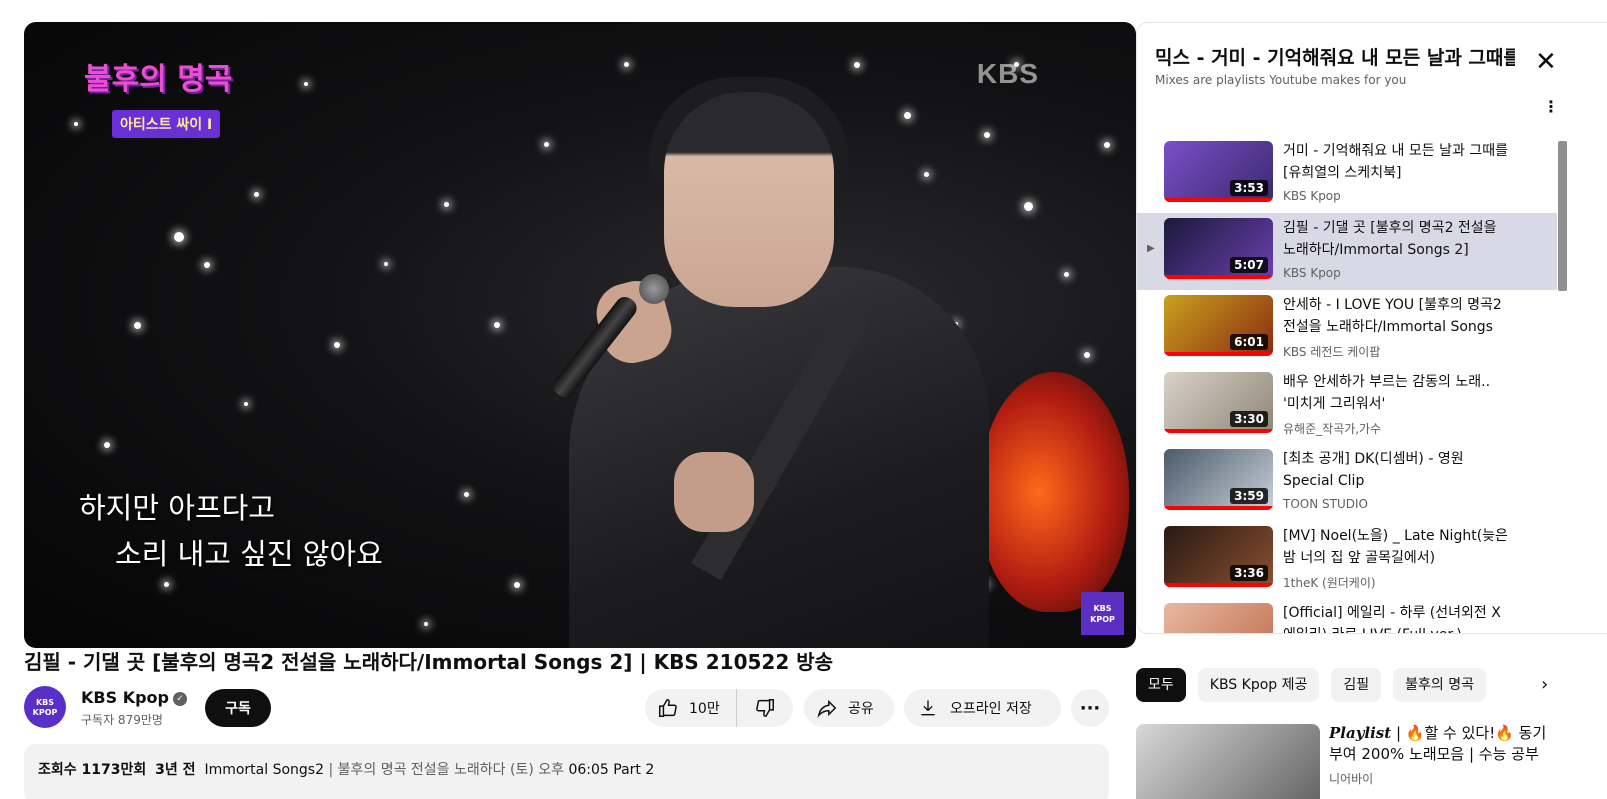 The image size is (1607, 799). I want to click on download-button: 오프라인 저장, so click(982, 708).